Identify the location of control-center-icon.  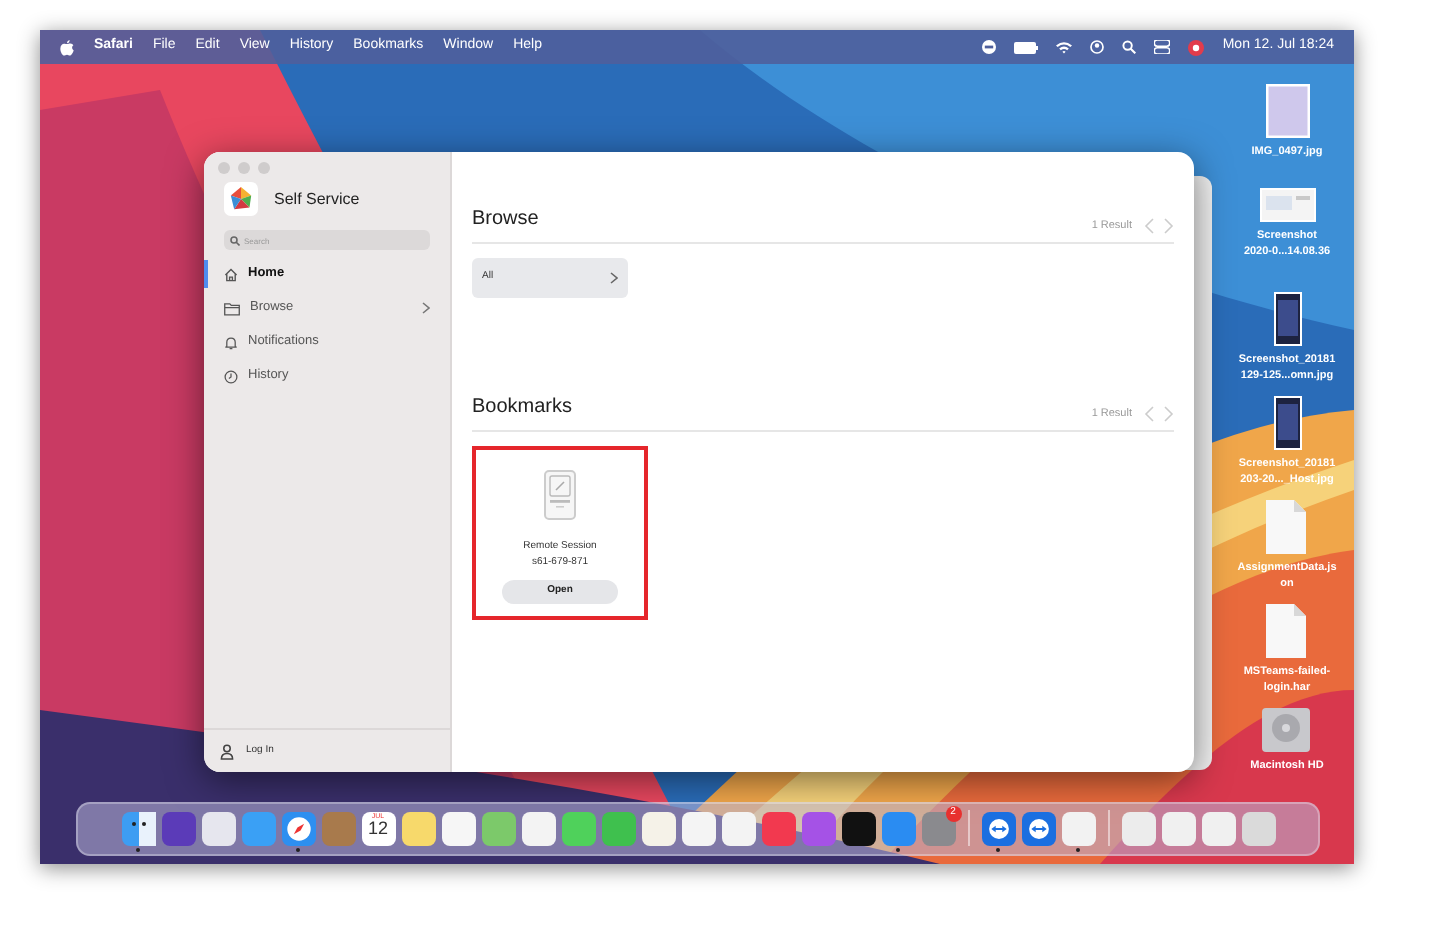
(1162, 47).